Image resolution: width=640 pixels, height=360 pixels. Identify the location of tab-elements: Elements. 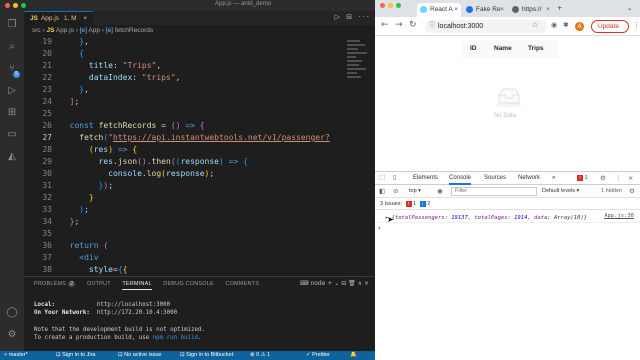
(425, 178).